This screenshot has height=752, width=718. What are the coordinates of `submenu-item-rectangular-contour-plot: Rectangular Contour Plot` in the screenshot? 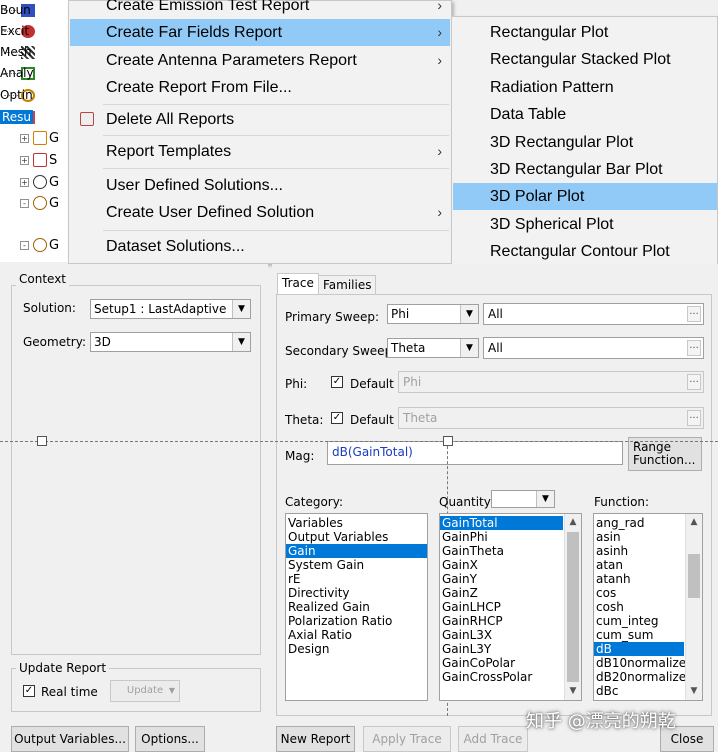 It's located at (585, 251).